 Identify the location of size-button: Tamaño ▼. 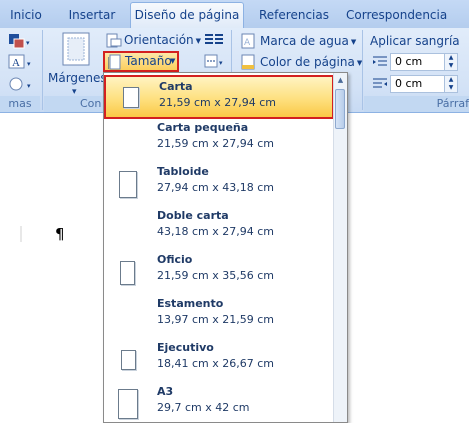
(141, 61).